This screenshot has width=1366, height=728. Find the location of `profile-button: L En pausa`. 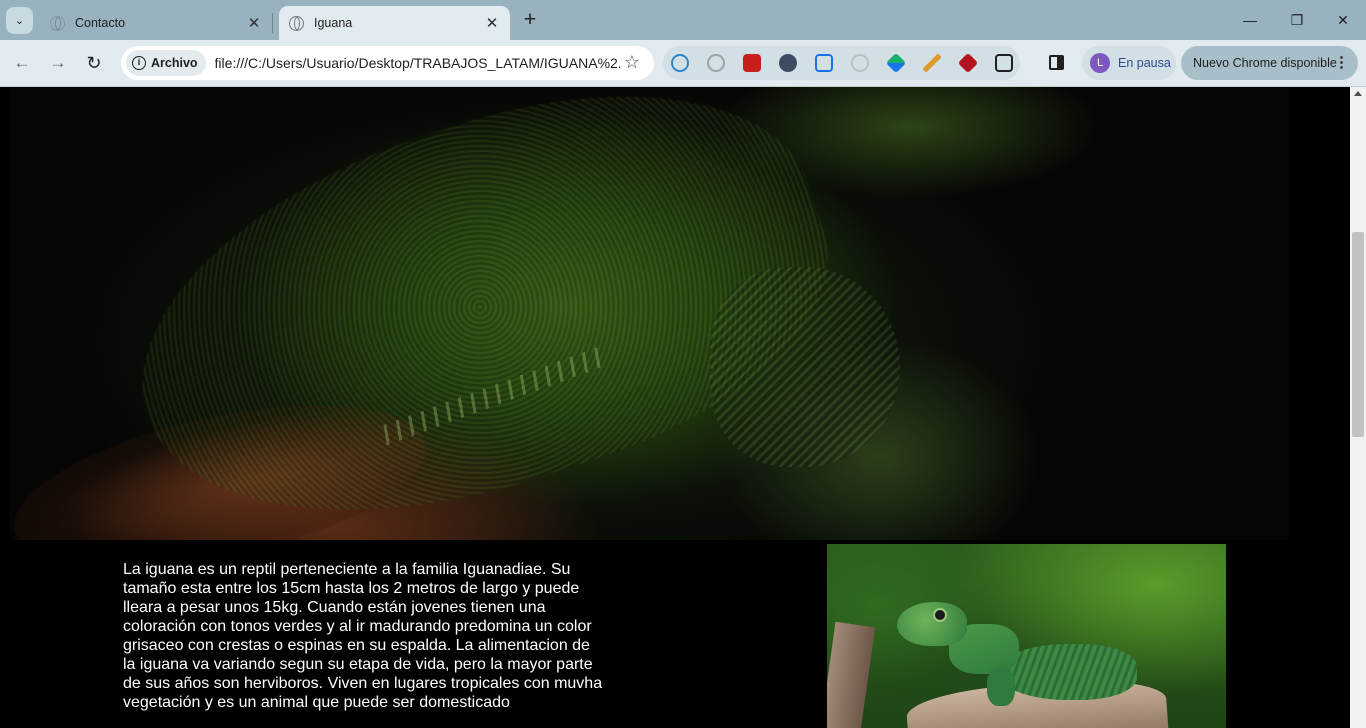

profile-button: L En pausa is located at coordinates (1129, 63).